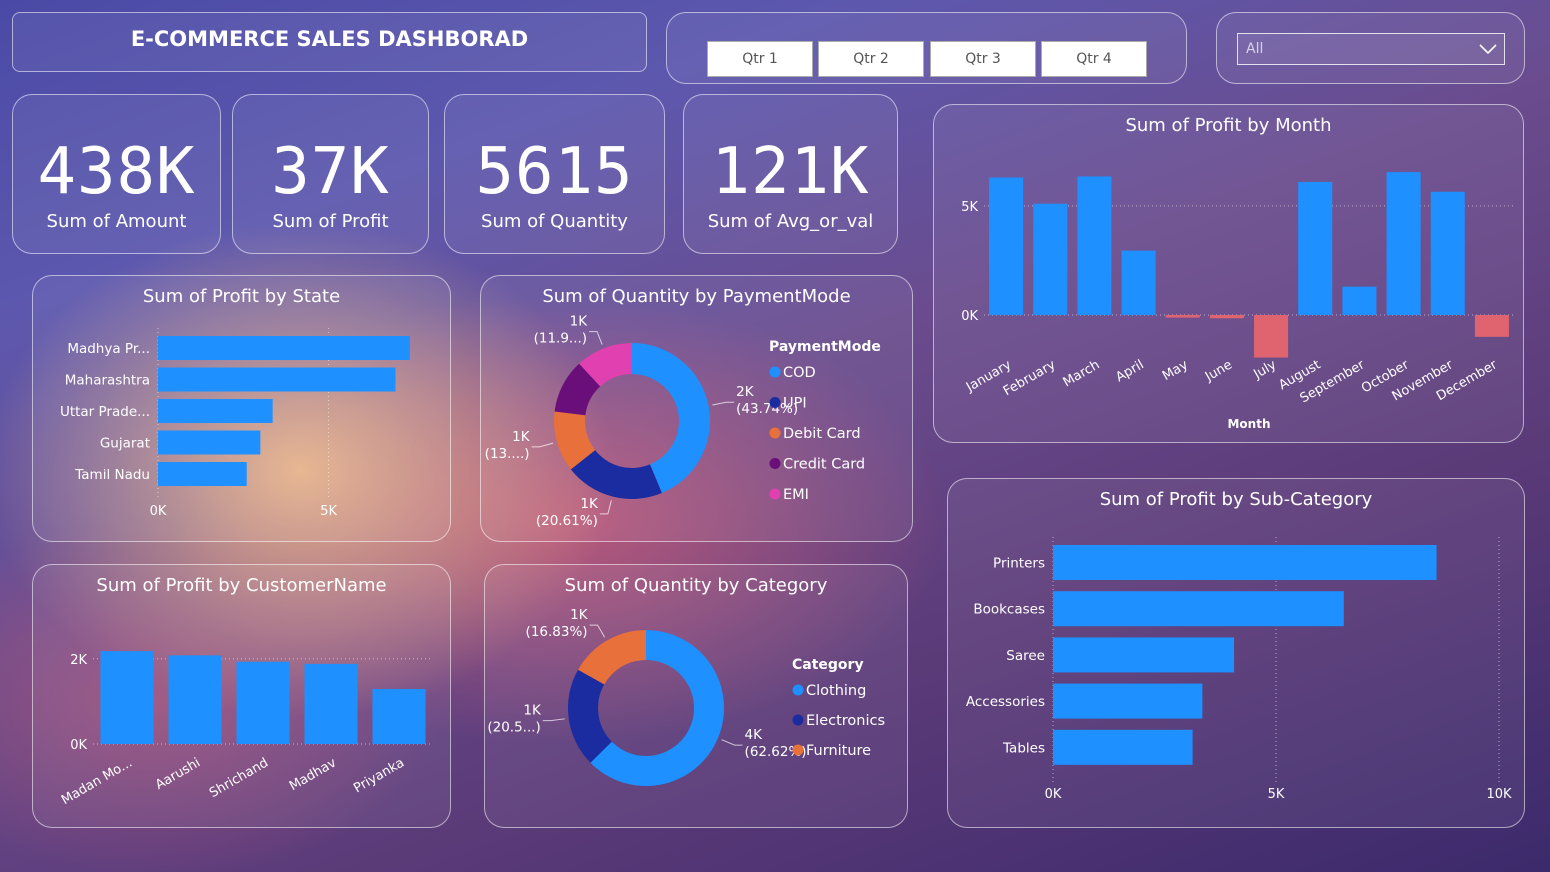  Describe the element at coordinates (557, 632) in the screenshot. I see `data-label: (16.83%)` at that location.